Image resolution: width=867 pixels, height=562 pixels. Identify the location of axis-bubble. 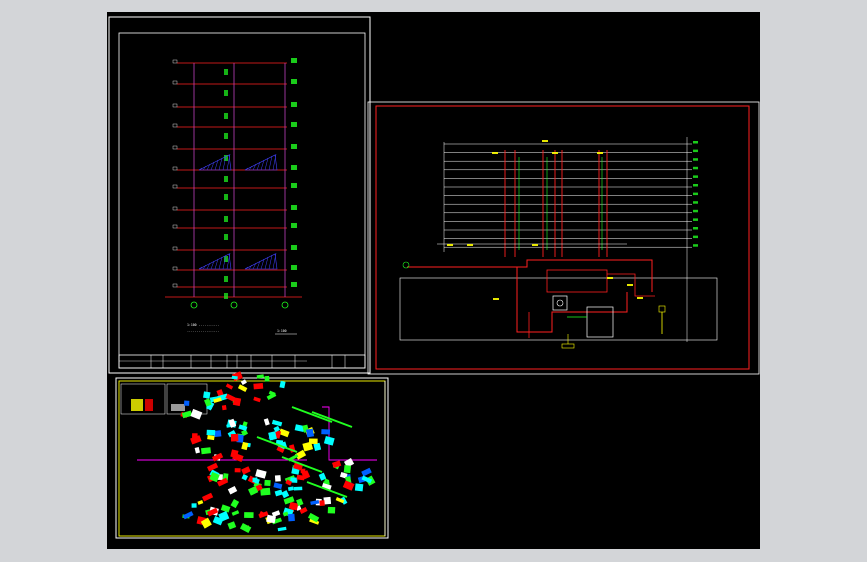
(234, 305).